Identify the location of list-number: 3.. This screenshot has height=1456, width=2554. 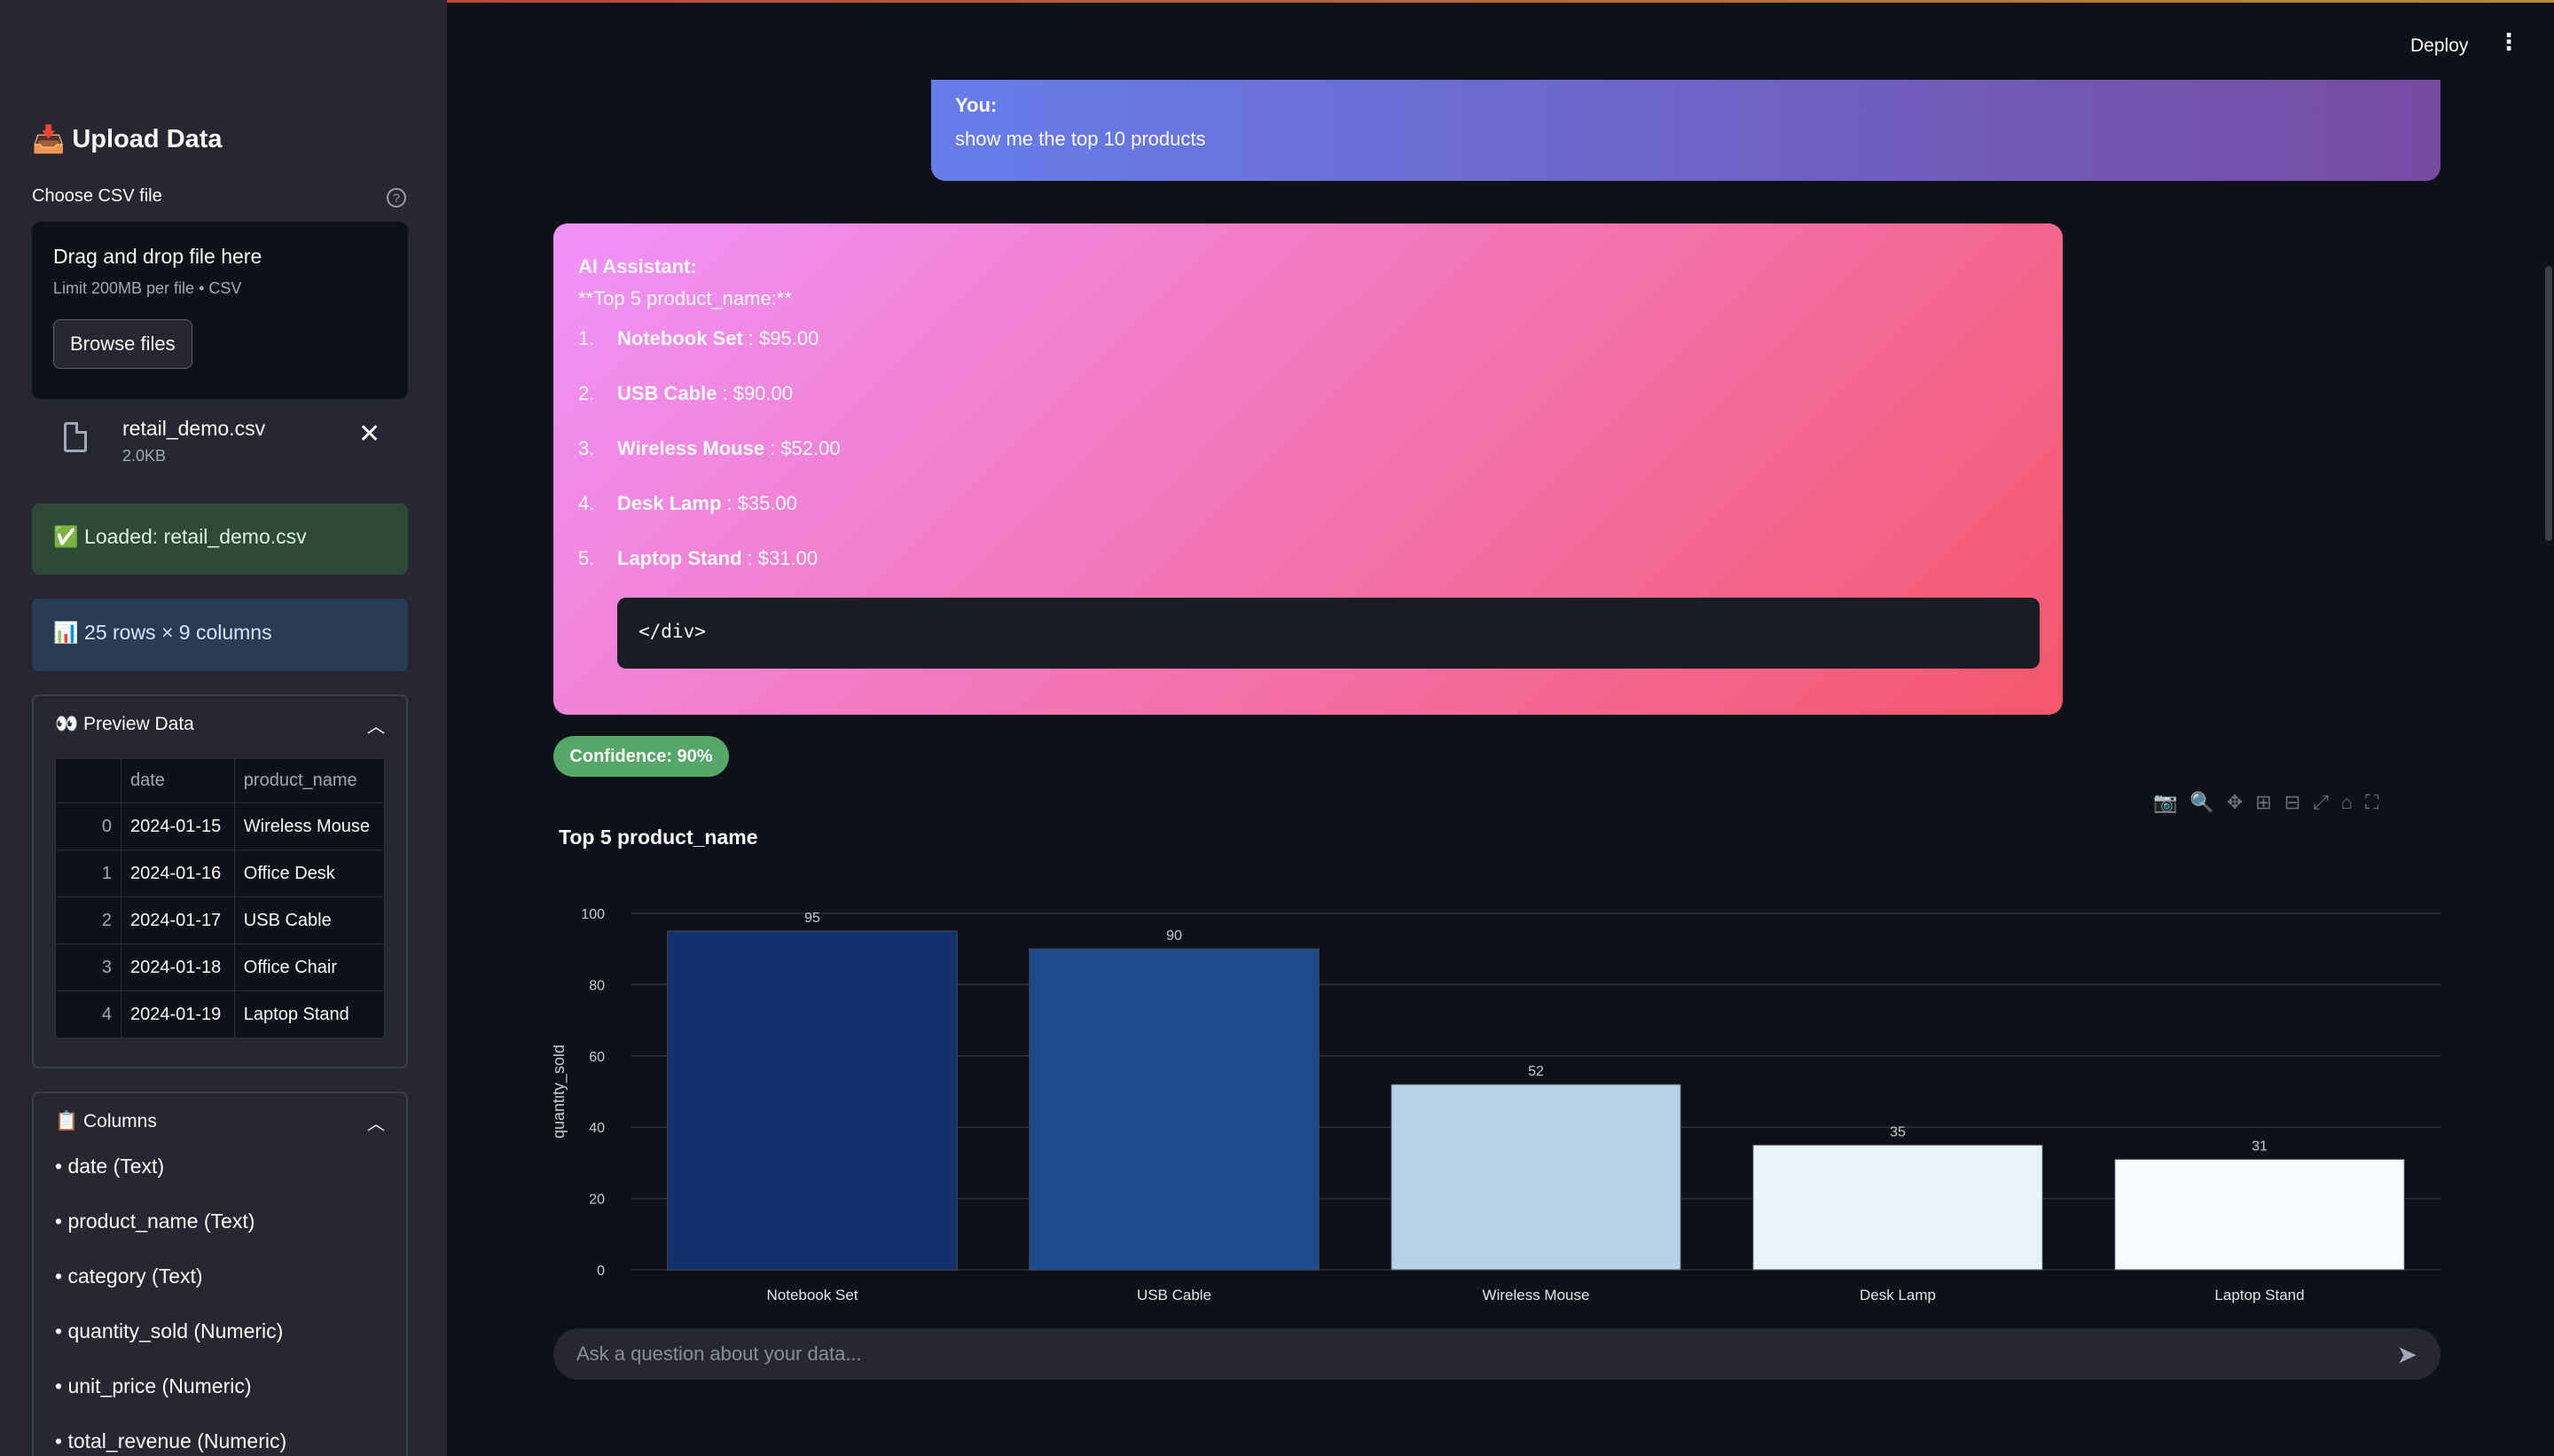
(586, 448).